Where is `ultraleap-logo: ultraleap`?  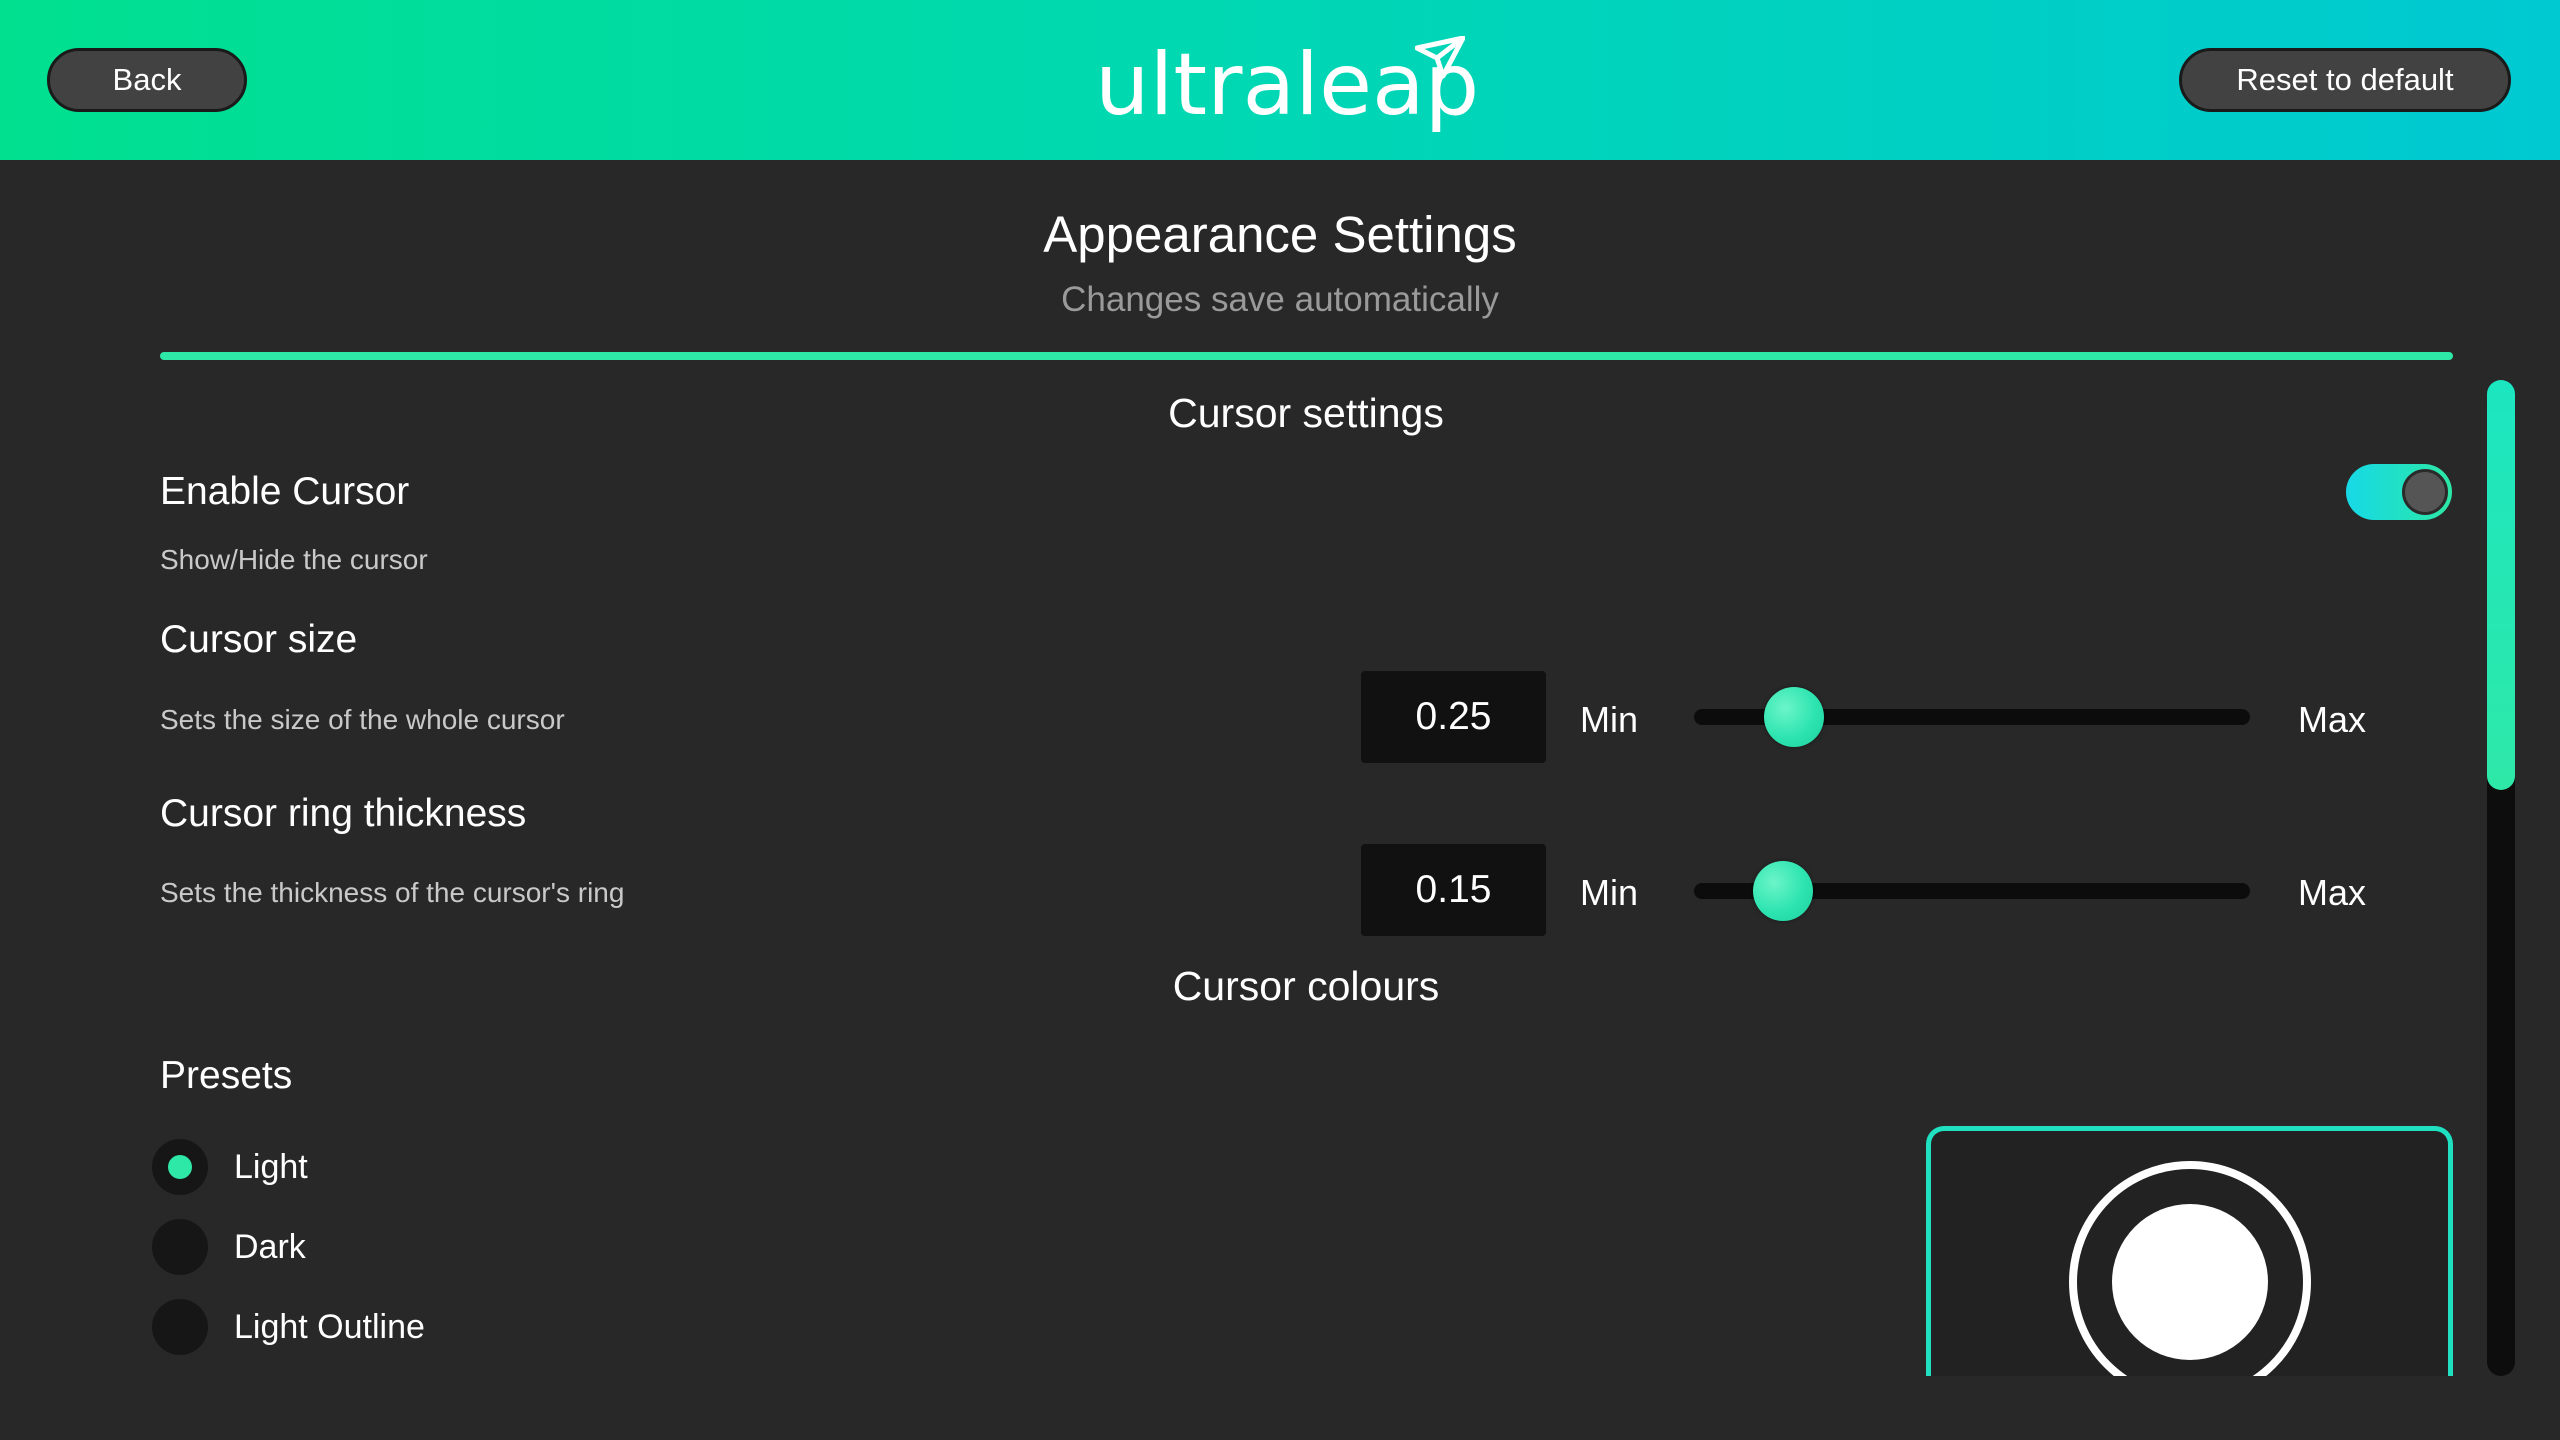
ultraleap-logo: ultraleap is located at coordinates (1287, 85).